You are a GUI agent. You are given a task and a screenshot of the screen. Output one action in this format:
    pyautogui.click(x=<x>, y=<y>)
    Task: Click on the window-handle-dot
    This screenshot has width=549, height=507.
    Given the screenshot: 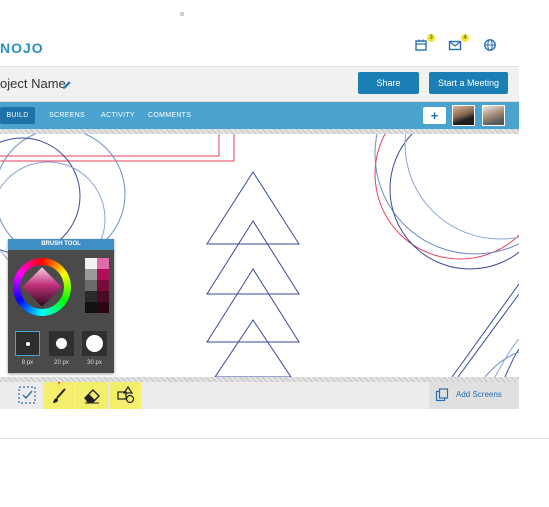 What is the action you would take?
    pyautogui.click(x=182, y=14)
    